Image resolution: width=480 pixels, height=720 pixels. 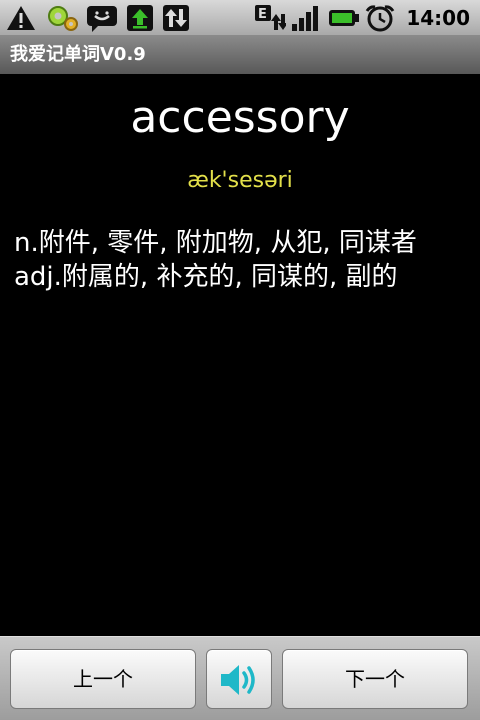 I want to click on upload-icon, so click(x=140, y=18).